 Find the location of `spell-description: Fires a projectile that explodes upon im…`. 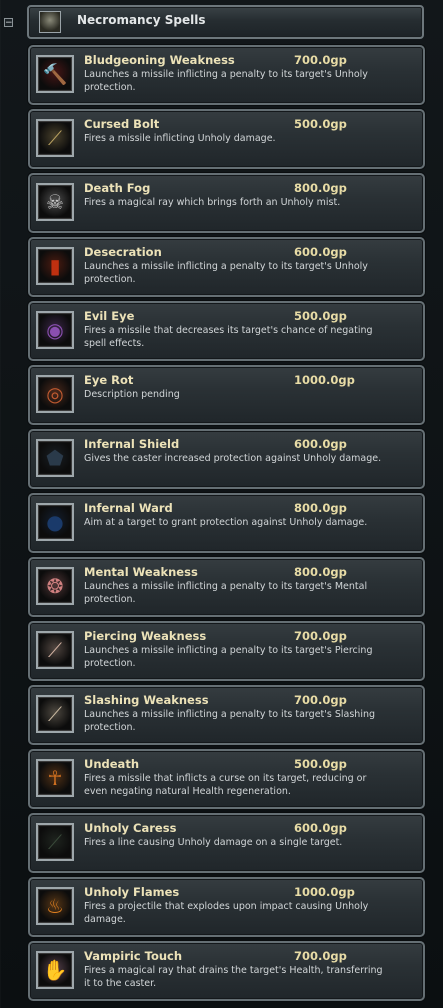

spell-description: Fires a projectile that explodes upon im… is located at coordinates (226, 913).